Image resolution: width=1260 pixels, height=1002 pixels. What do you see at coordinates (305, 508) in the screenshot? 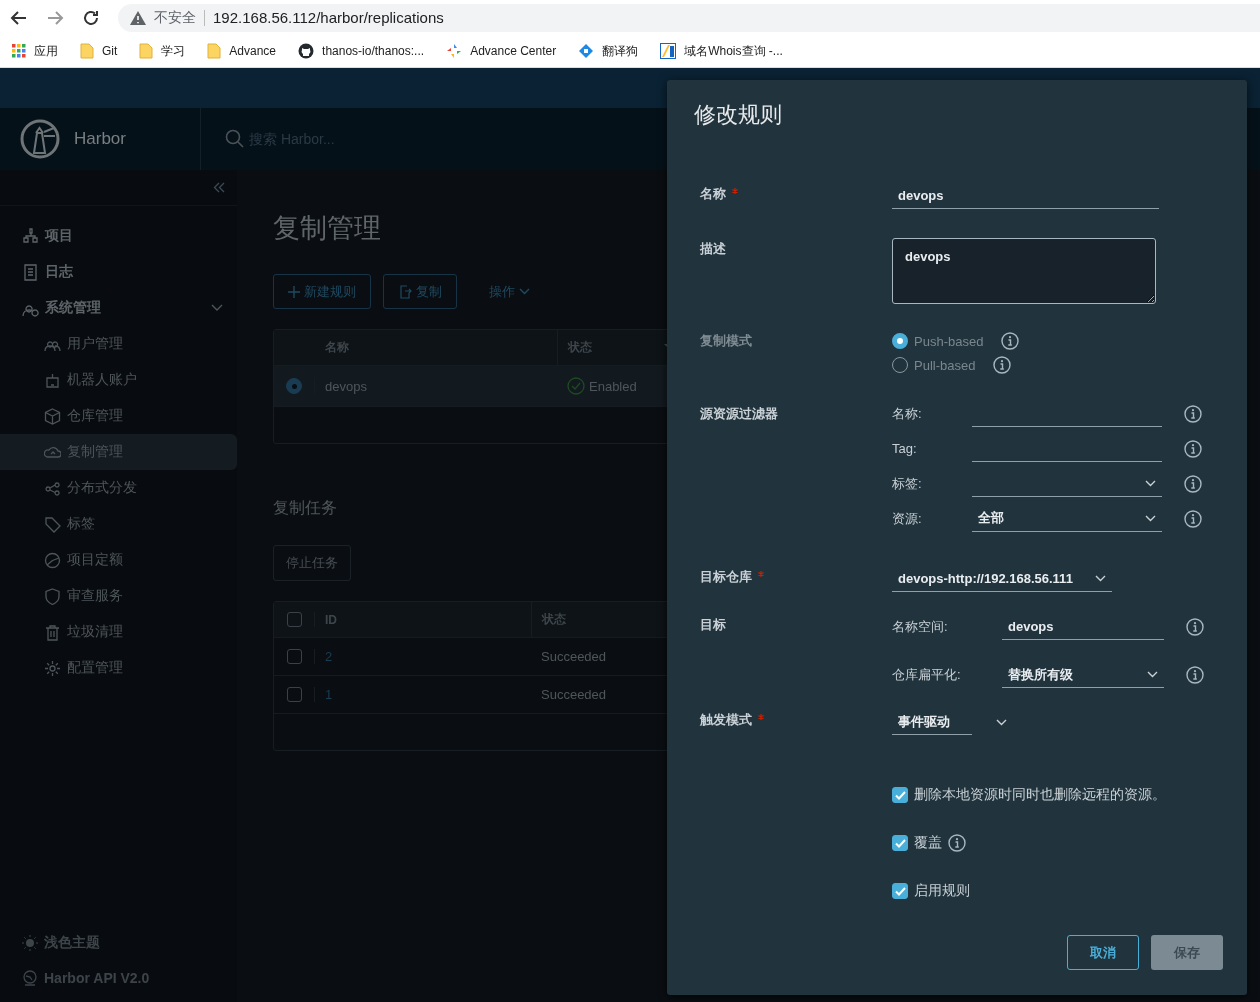
I see `section-title: 复制任务` at bounding box center [305, 508].